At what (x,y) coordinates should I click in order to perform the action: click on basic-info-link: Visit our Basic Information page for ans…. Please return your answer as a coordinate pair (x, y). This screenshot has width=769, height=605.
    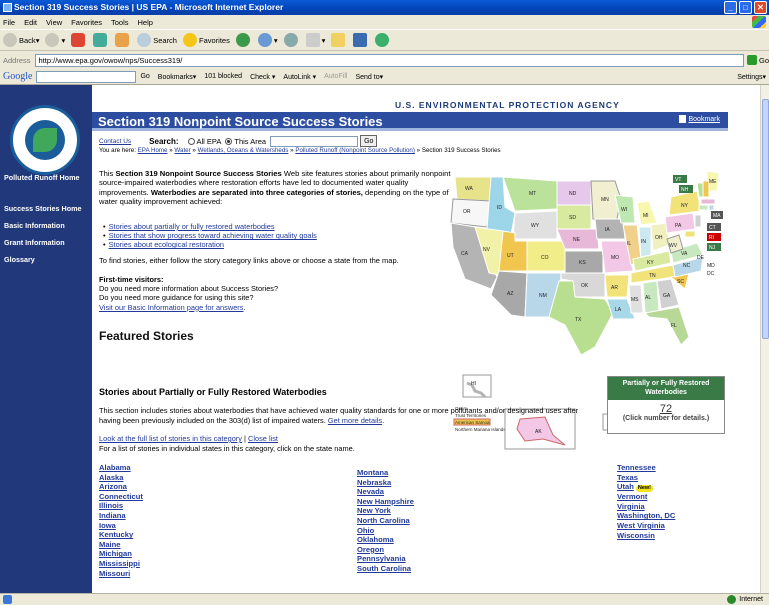
    Looking at the image, I should click on (171, 307).